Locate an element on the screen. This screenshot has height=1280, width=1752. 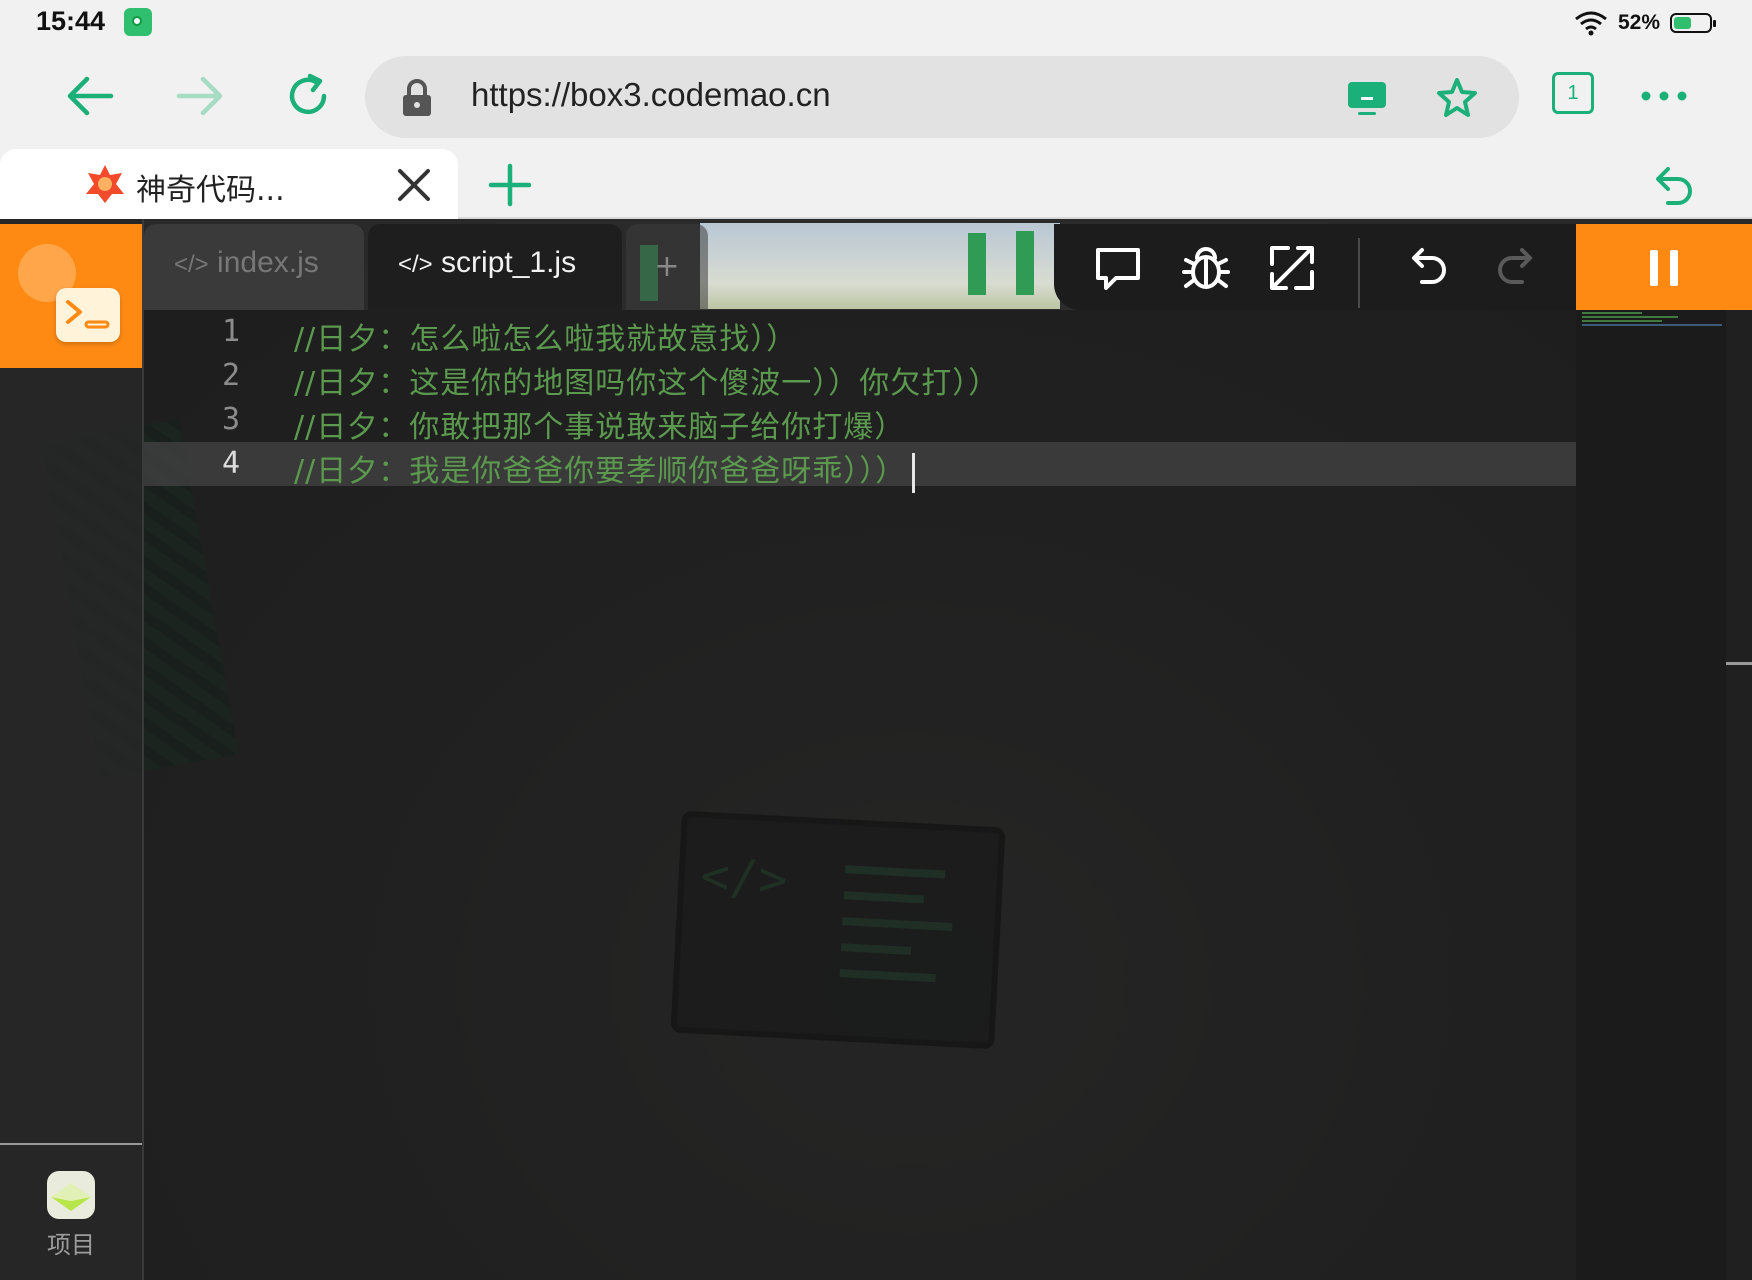
pause-button is located at coordinates (1664, 268).